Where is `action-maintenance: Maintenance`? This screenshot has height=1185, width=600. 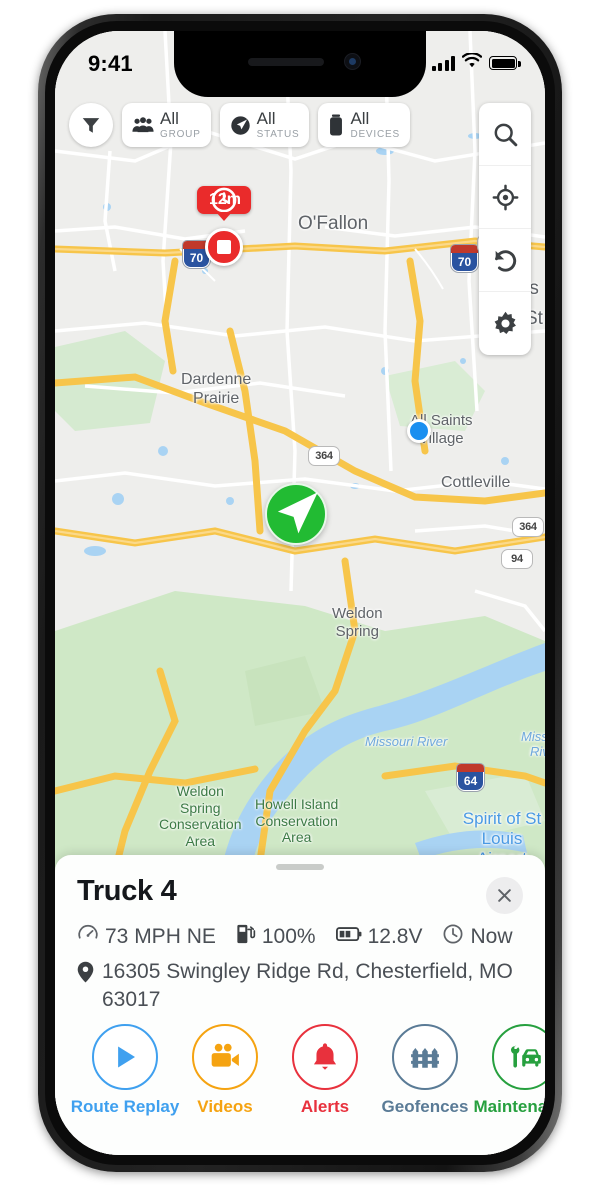 action-maintenance: Maintenance is located at coordinates (509, 1070).